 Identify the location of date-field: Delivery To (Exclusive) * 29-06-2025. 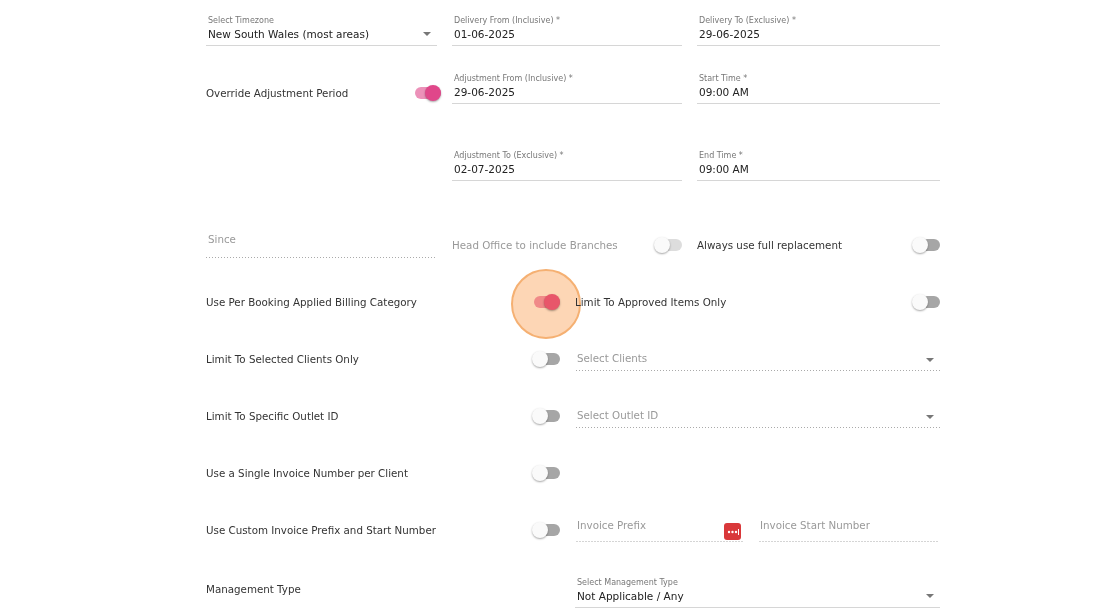
(818, 30).